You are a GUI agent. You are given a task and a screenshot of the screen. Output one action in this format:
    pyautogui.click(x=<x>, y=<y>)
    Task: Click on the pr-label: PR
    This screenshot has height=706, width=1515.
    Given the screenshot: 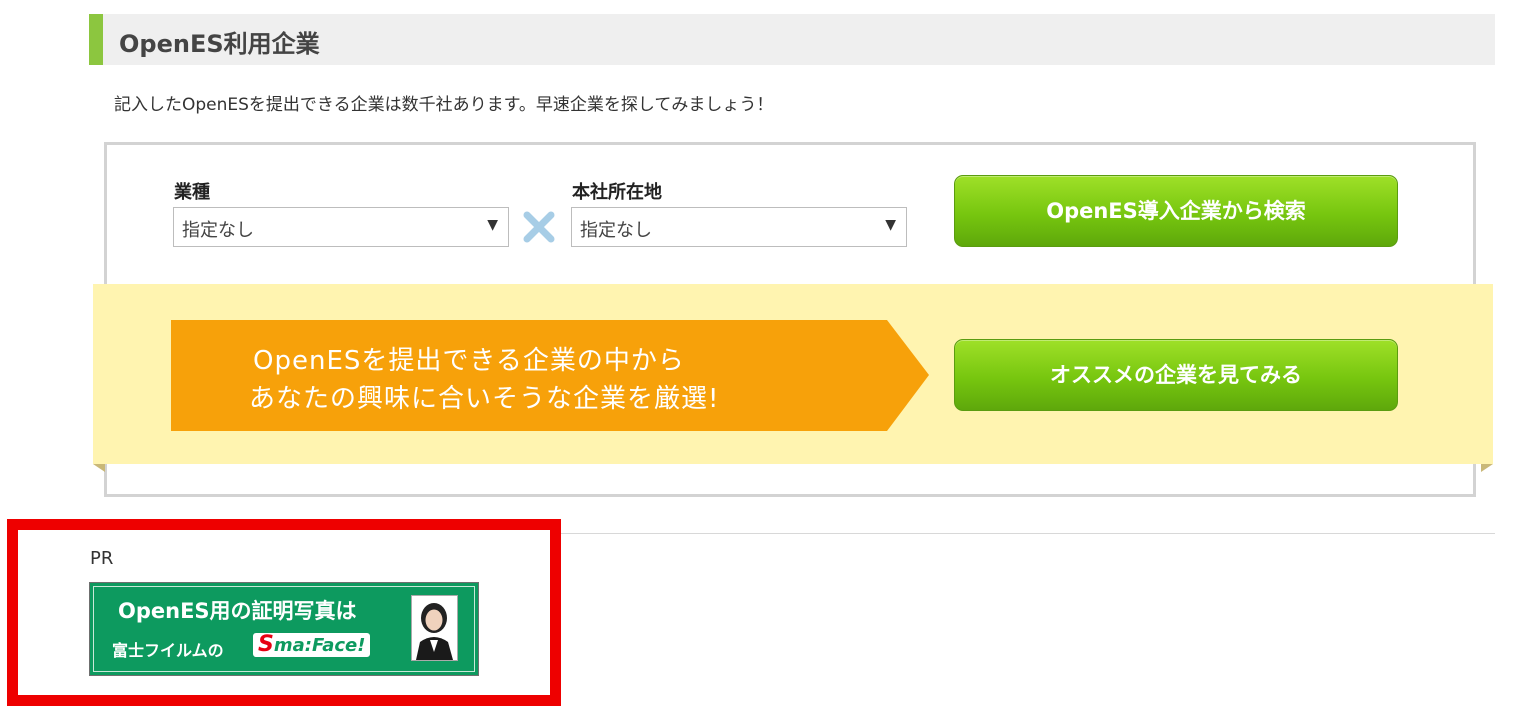 What is the action you would take?
    pyautogui.click(x=102, y=558)
    